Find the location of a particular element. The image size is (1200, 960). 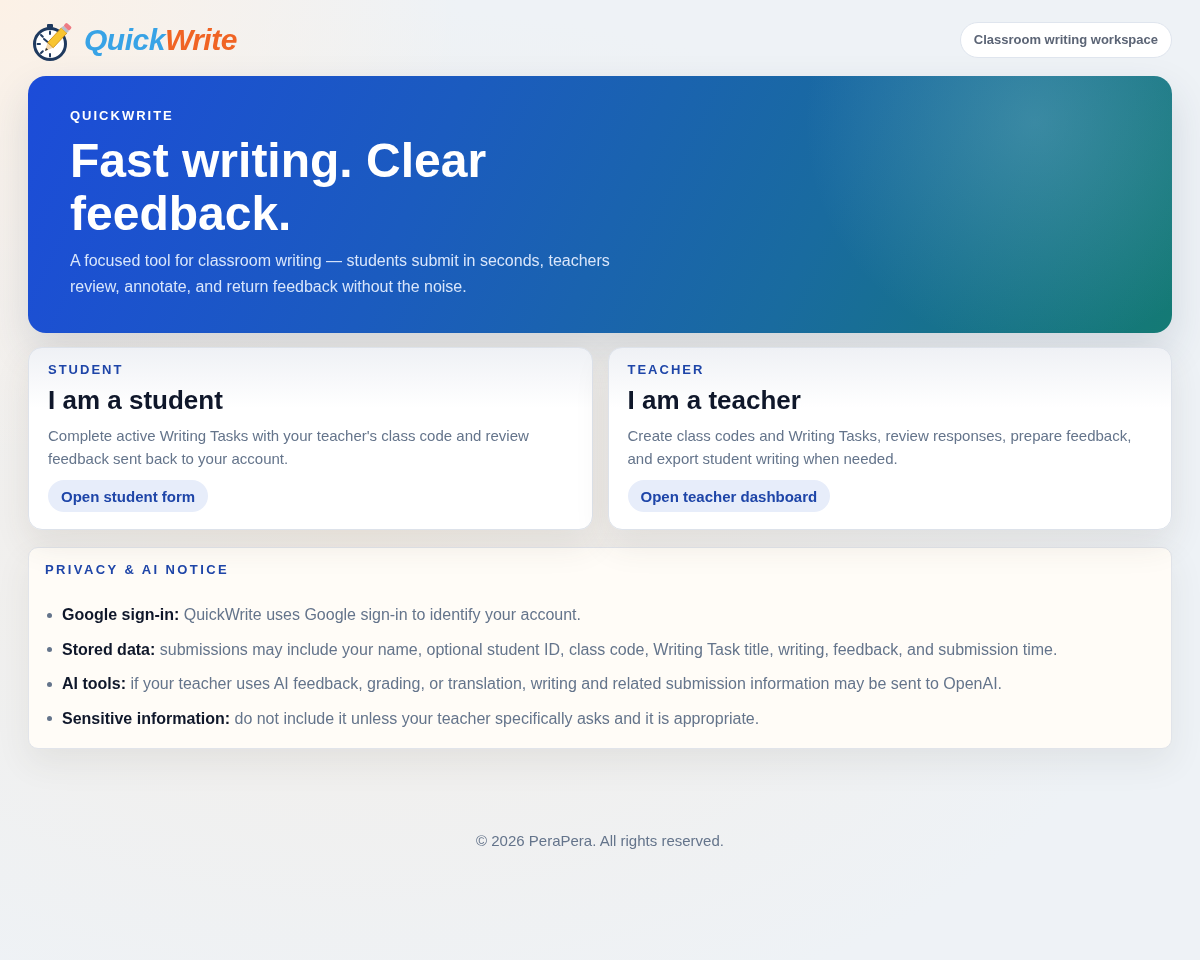

card-description: Create class codes and Writing Tasks, review responses, prepare feedback, and export student writing when needed. is located at coordinates (880, 447).